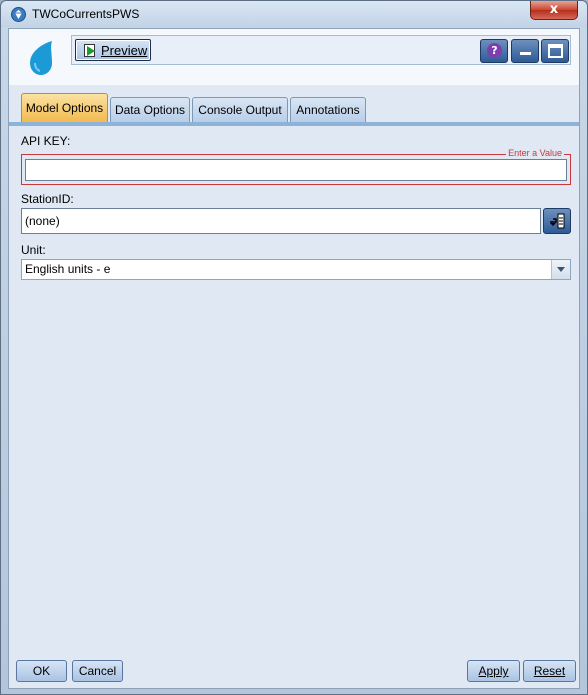  I want to click on app-diamond-icon, so click(18, 14).